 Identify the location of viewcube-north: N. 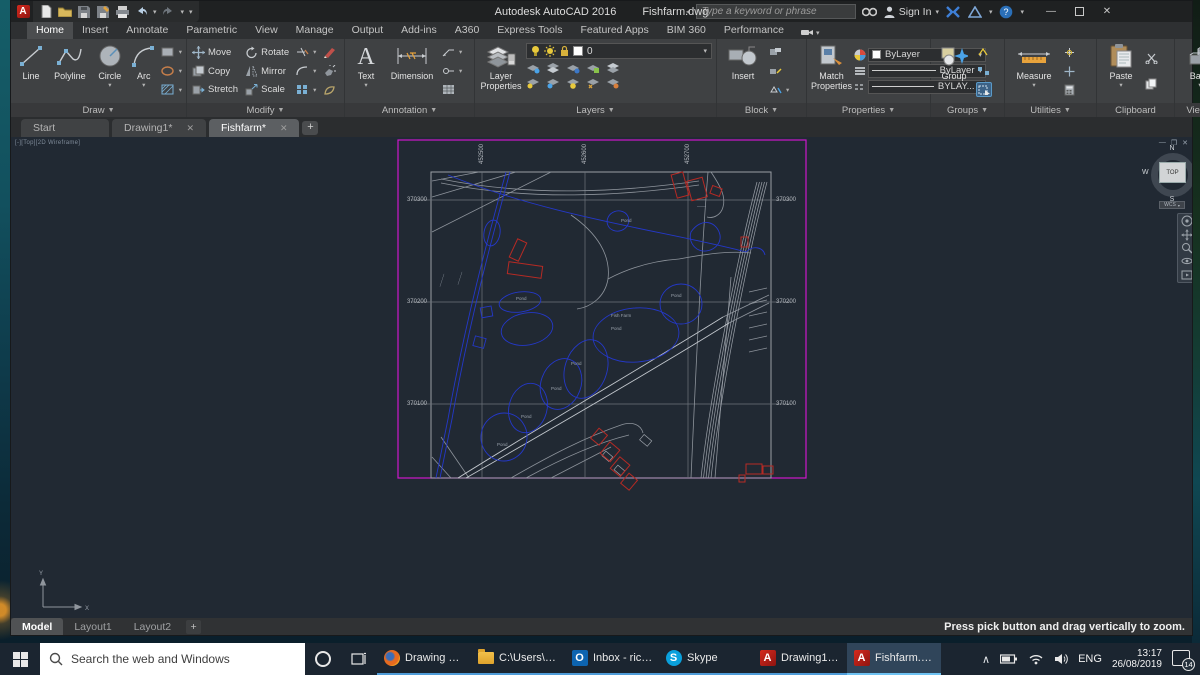
(1171, 148).